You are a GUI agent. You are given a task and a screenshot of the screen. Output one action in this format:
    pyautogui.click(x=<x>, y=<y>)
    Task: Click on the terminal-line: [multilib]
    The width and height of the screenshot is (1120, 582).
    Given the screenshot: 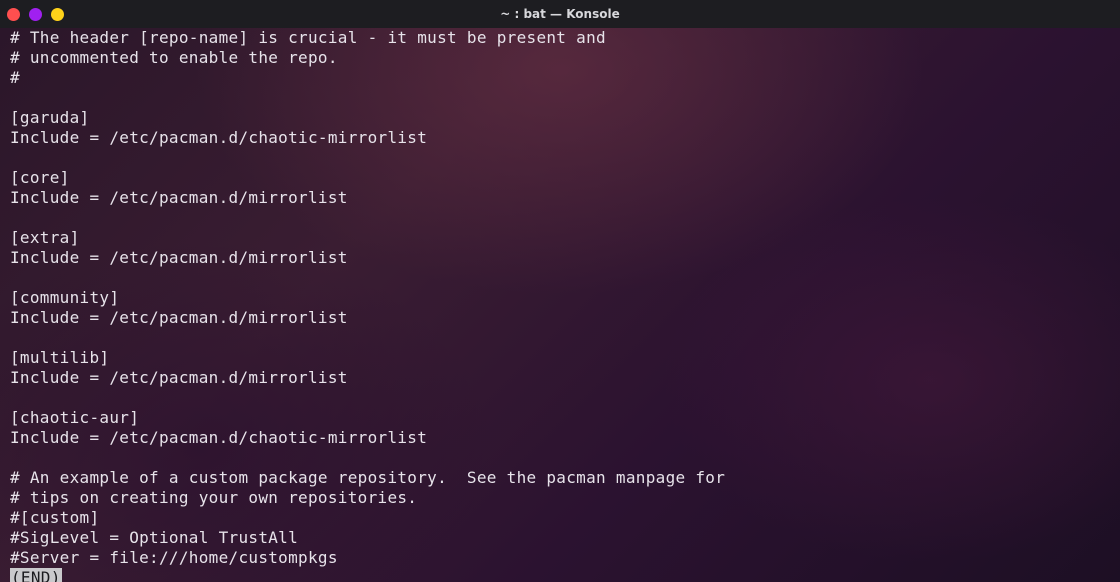 What is the action you would take?
    pyautogui.click(x=60, y=357)
    